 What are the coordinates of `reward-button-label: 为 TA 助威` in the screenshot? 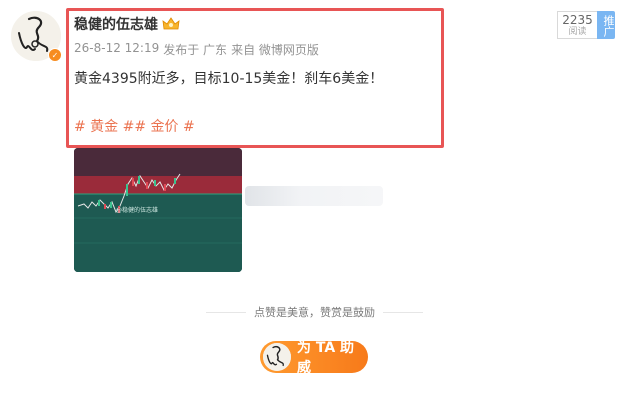 It's located at (325, 358).